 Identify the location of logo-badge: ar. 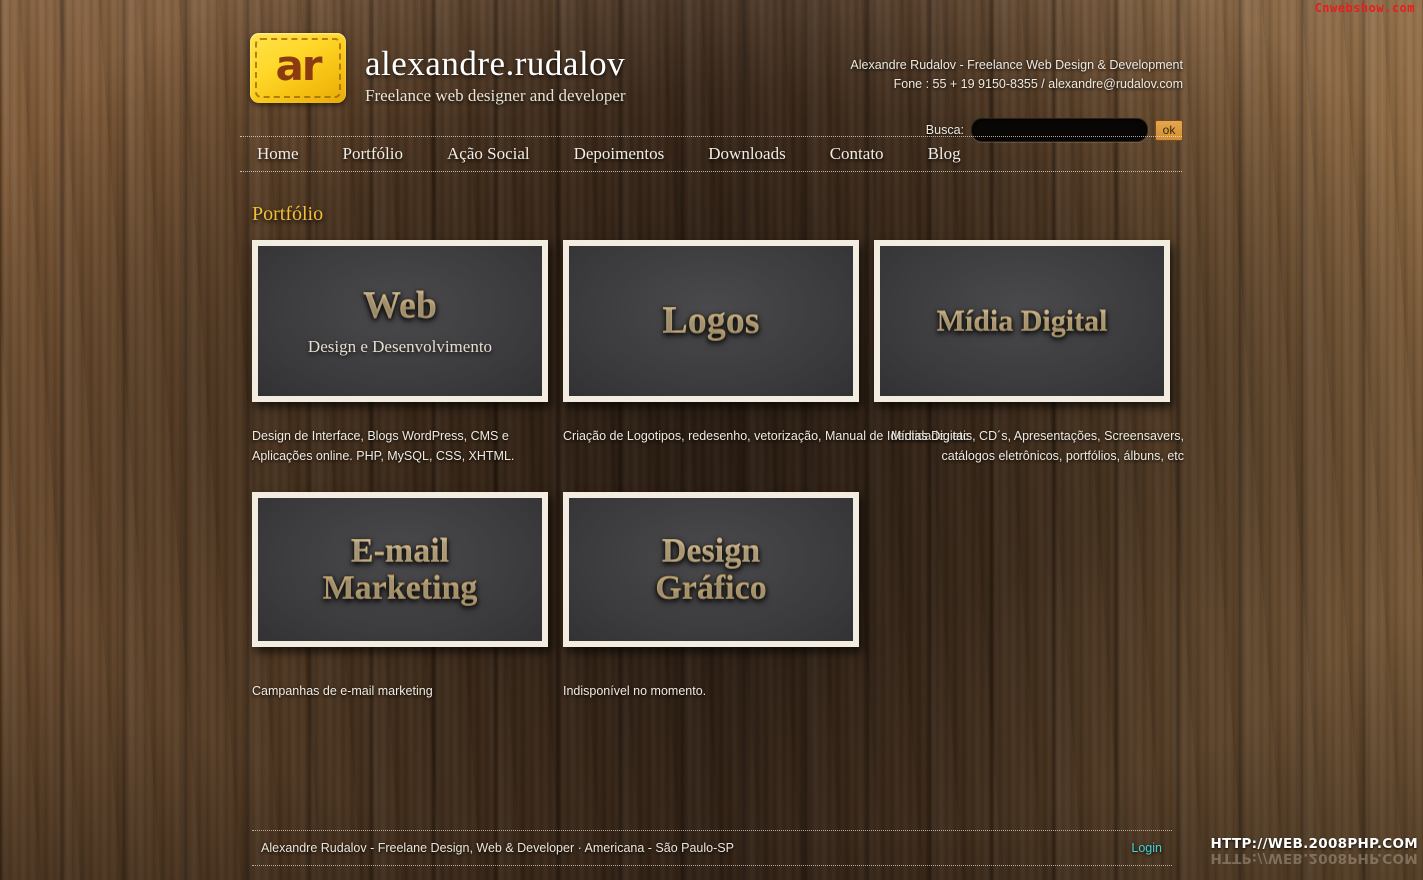
(298, 68).